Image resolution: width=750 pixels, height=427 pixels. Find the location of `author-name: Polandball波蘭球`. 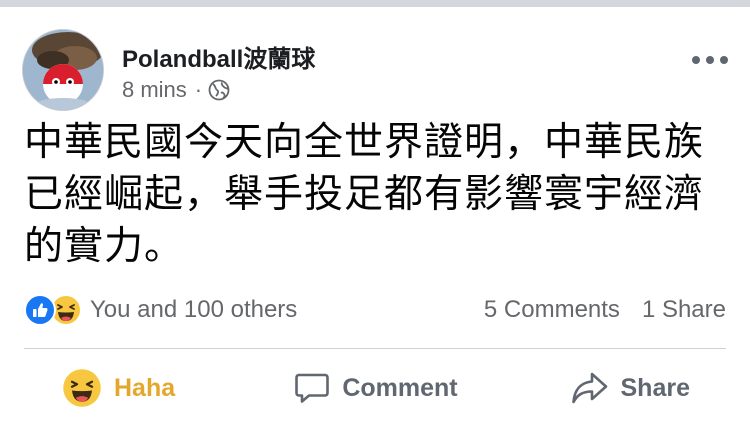

author-name: Polandball波蘭球 is located at coordinates (218, 56).